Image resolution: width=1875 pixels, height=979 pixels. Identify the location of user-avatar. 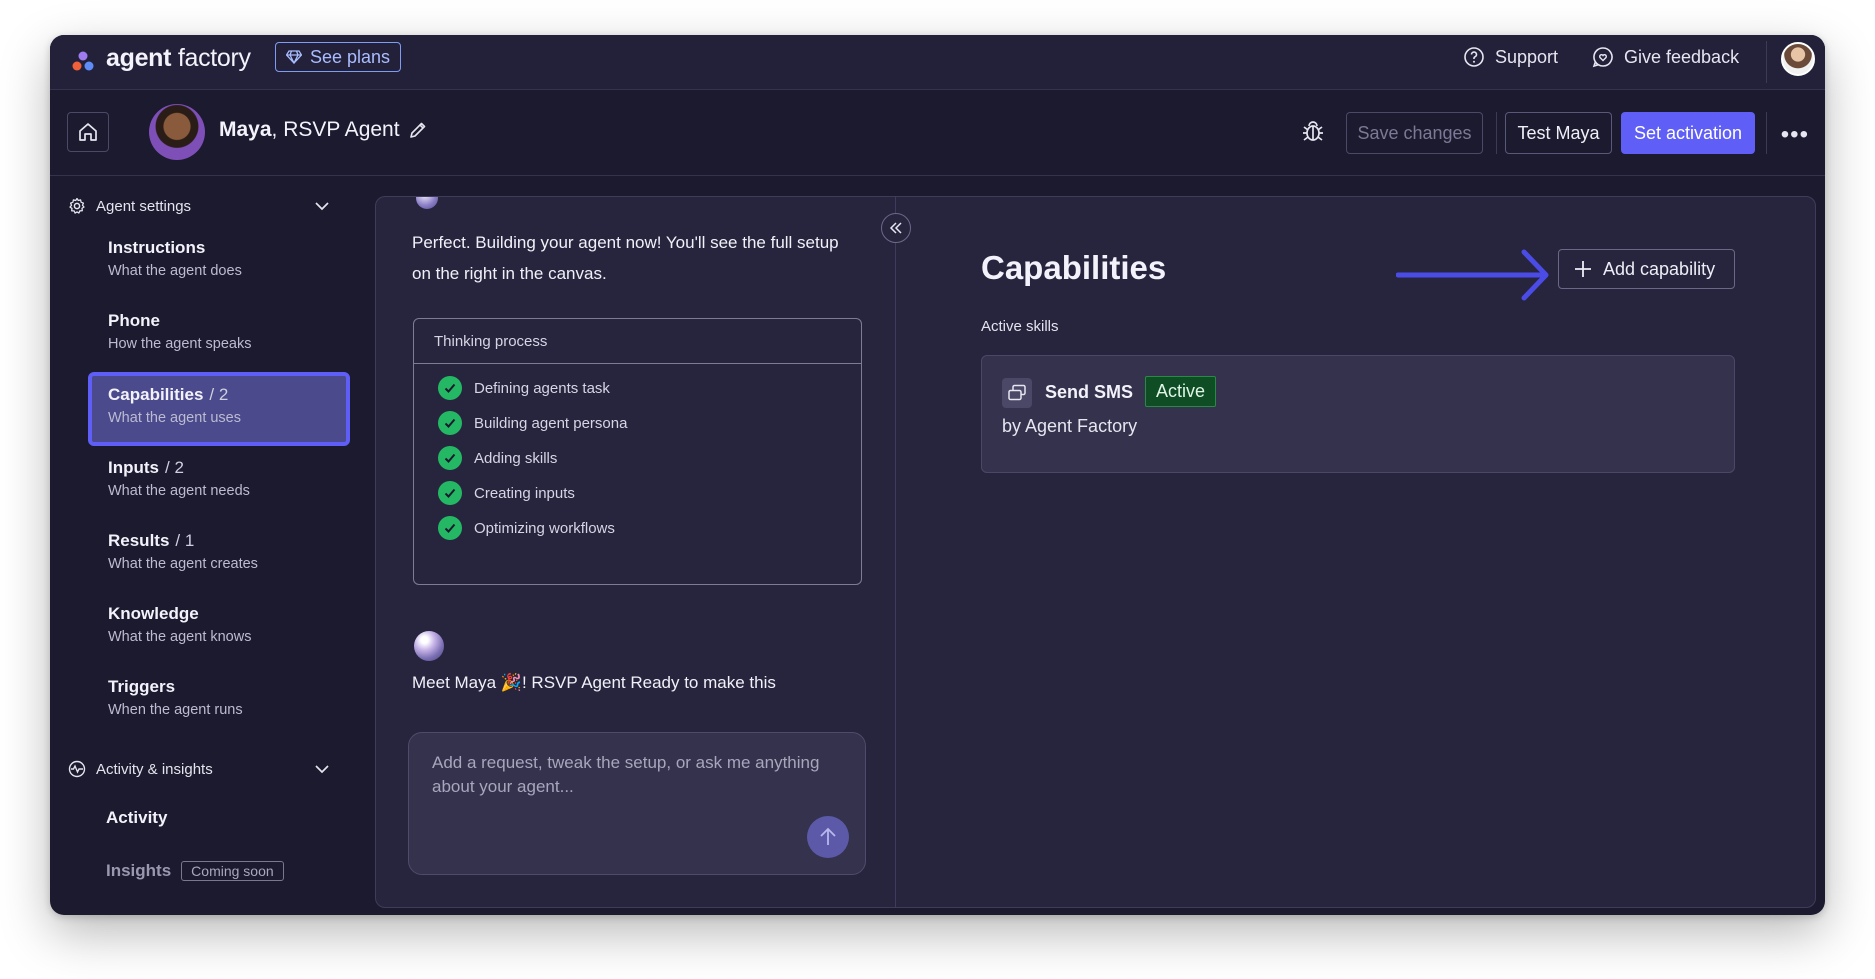
(1798, 59).